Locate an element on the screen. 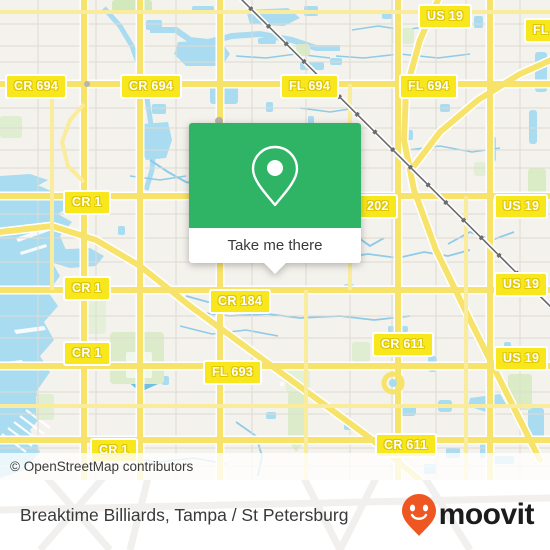 Image resolution: width=550 pixels, height=550 pixels. location-pin-icon is located at coordinates (275, 175).